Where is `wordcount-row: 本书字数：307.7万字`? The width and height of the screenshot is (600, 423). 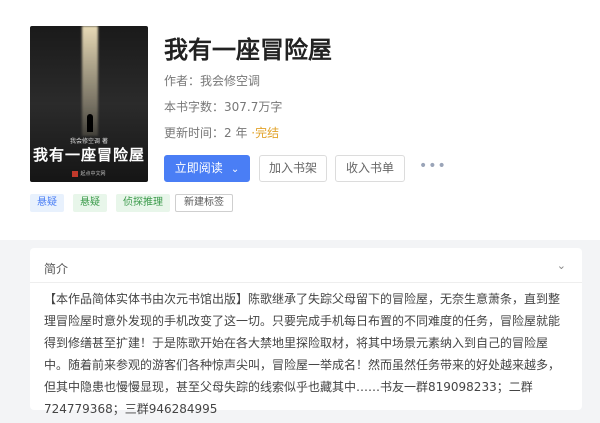
wordcount-row: 本书字数：307.7万字 is located at coordinates (223, 106).